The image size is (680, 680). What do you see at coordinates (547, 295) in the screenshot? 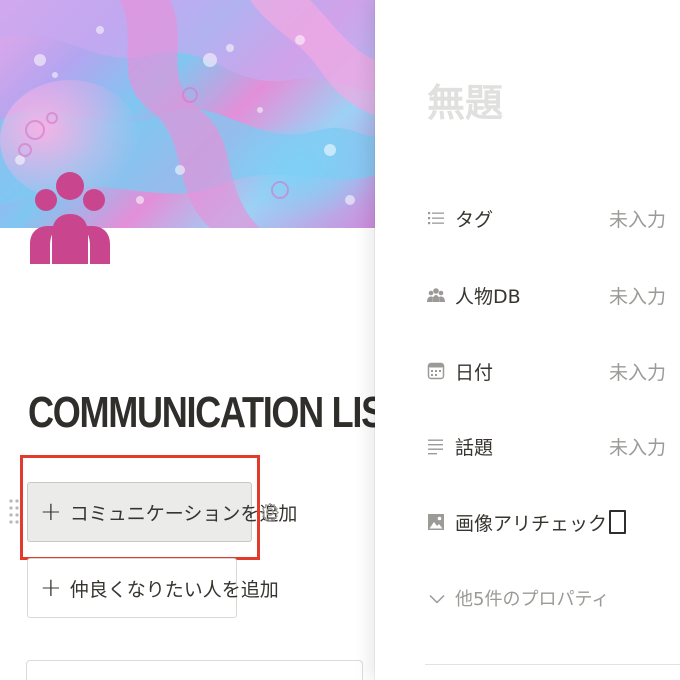
I see `property-row-person-db: 人物DB 未入力` at bounding box center [547, 295].